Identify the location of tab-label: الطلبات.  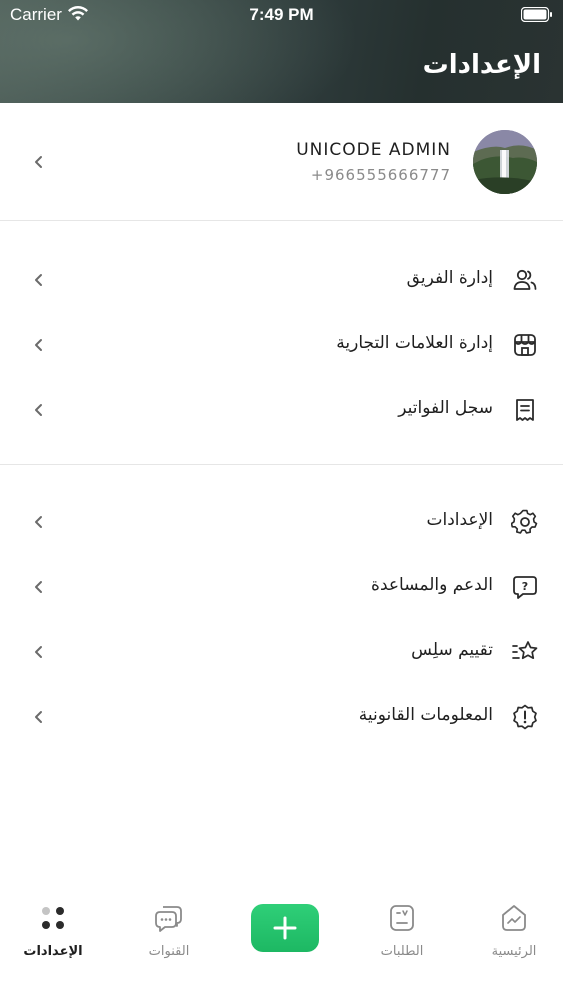
(402, 951).